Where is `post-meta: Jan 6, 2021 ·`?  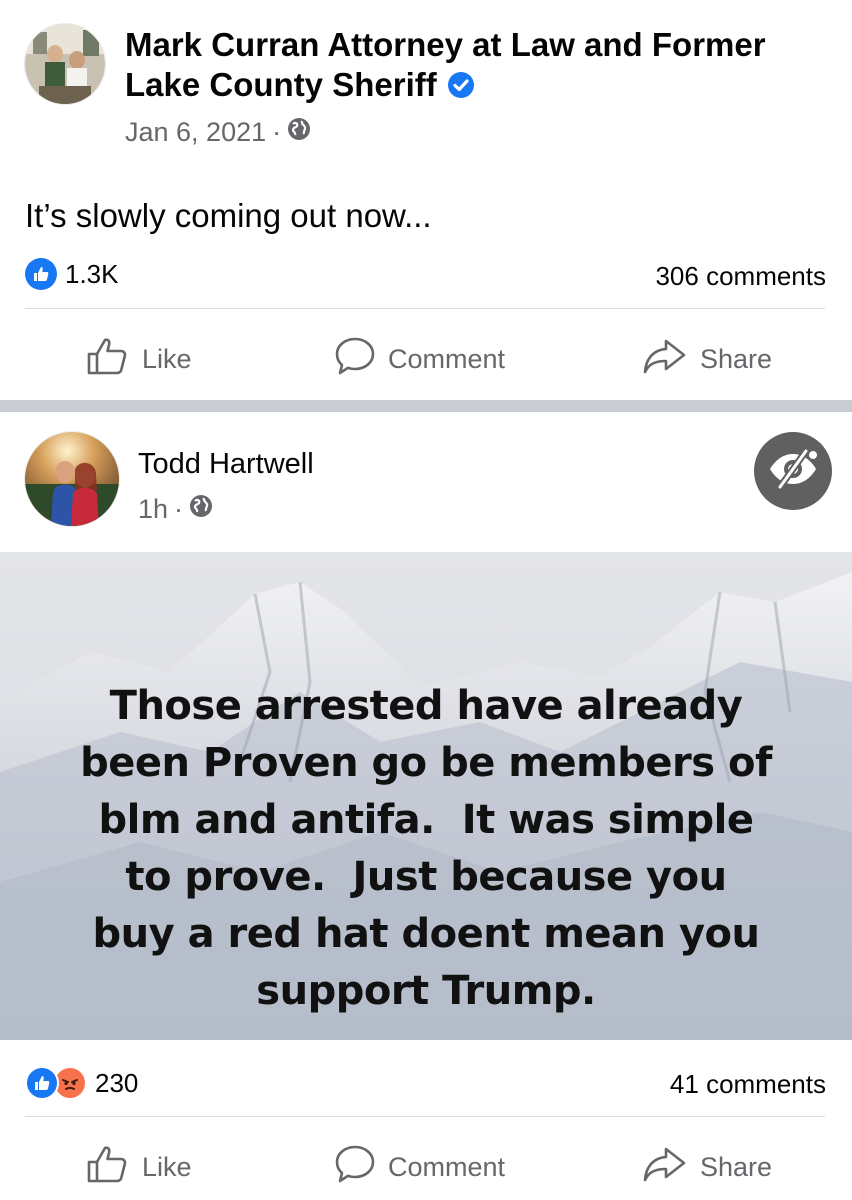 post-meta: Jan 6, 2021 · is located at coordinates (218, 132).